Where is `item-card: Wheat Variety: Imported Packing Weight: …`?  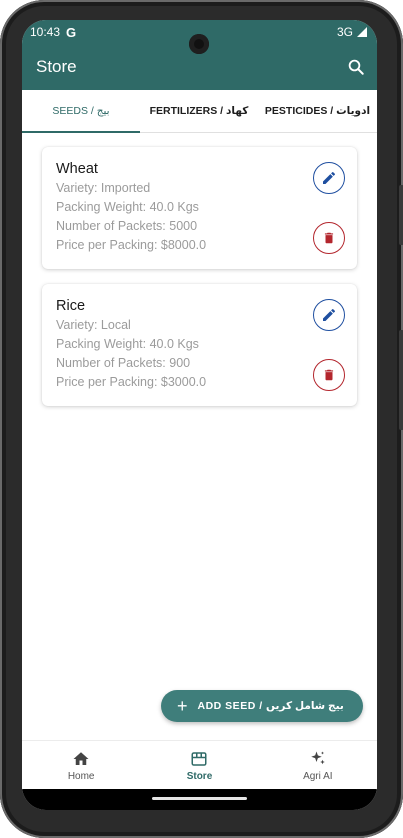 item-card: Wheat Variety: Imported Packing Weight: … is located at coordinates (199, 208).